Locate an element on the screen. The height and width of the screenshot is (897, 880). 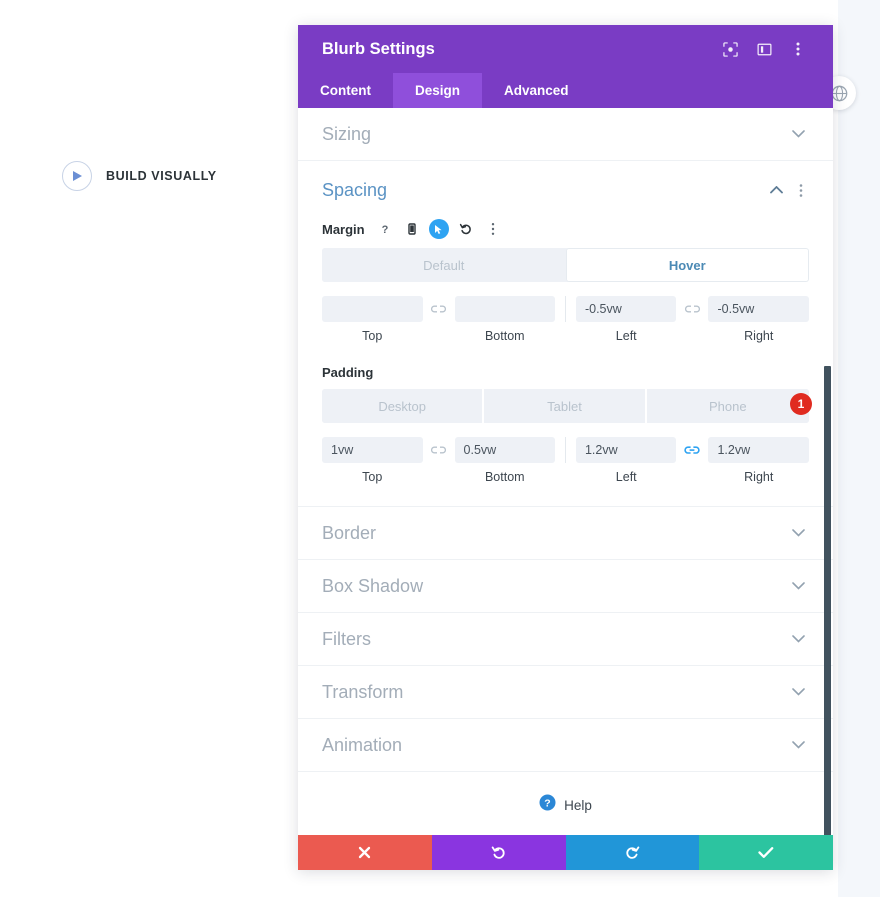
section-box-shadow: Box Shadow is located at coordinates (565, 586).